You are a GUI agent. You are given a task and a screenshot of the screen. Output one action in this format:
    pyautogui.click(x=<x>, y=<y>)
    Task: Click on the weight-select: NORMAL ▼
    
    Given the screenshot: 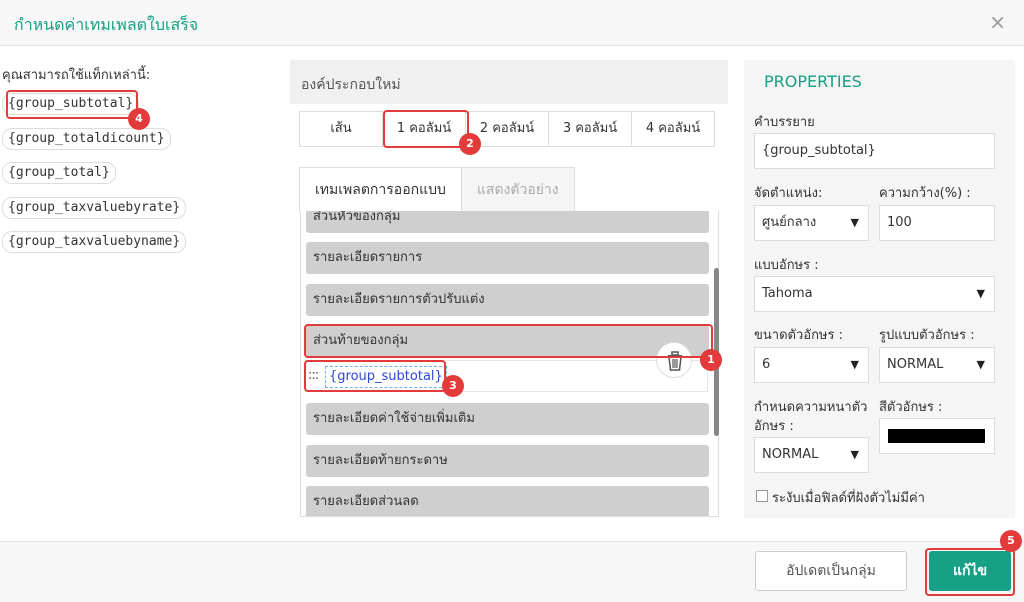 What is the action you would take?
    pyautogui.click(x=811, y=455)
    